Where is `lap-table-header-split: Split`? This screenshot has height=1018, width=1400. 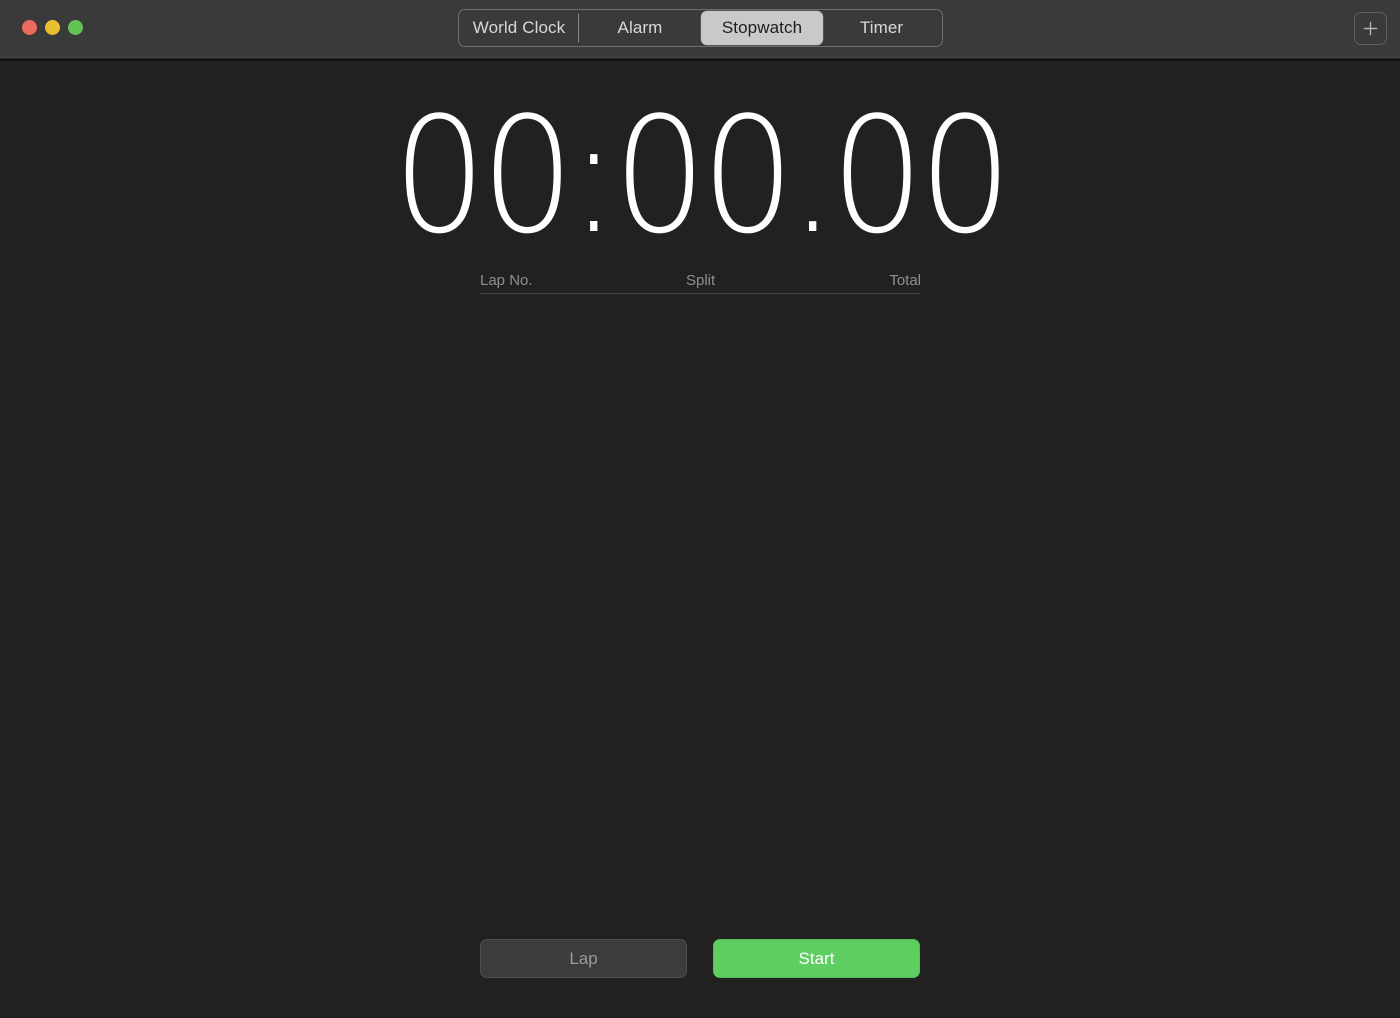
lap-table-header-split: Split is located at coordinates (701, 280).